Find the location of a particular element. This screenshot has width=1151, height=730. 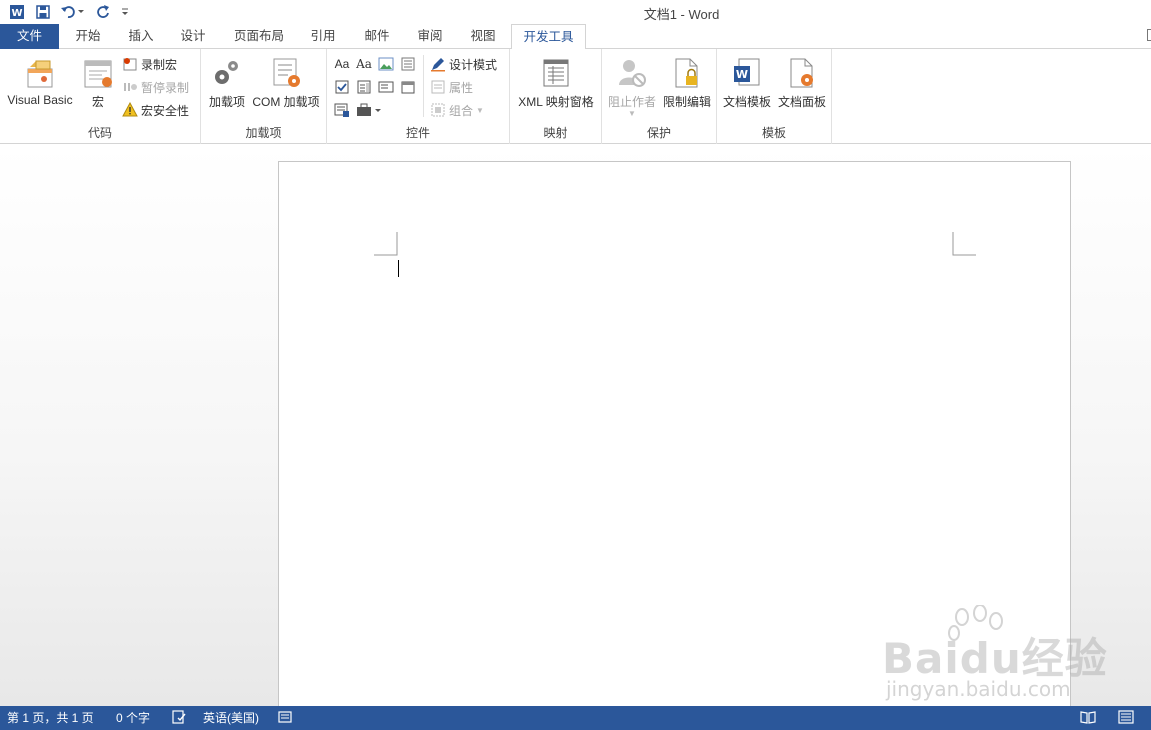

language-indicator: 英语(美国) is located at coordinates (231, 718).